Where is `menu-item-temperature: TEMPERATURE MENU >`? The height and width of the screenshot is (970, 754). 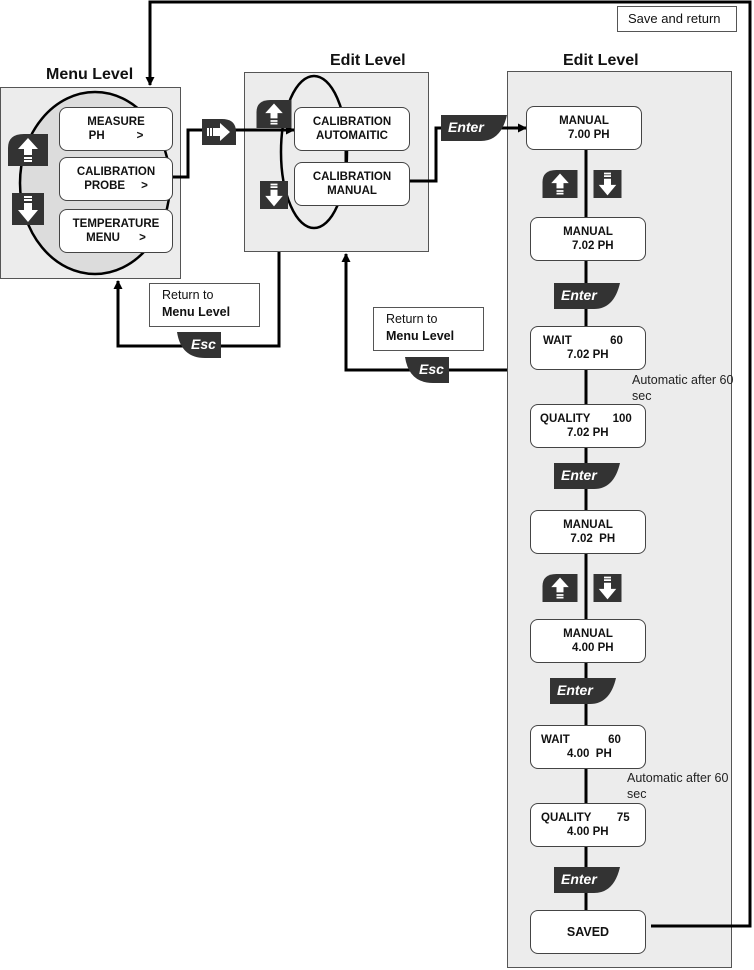
menu-item-temperature: TEMPERATURE MENU > is located at coordinates (116, 231).